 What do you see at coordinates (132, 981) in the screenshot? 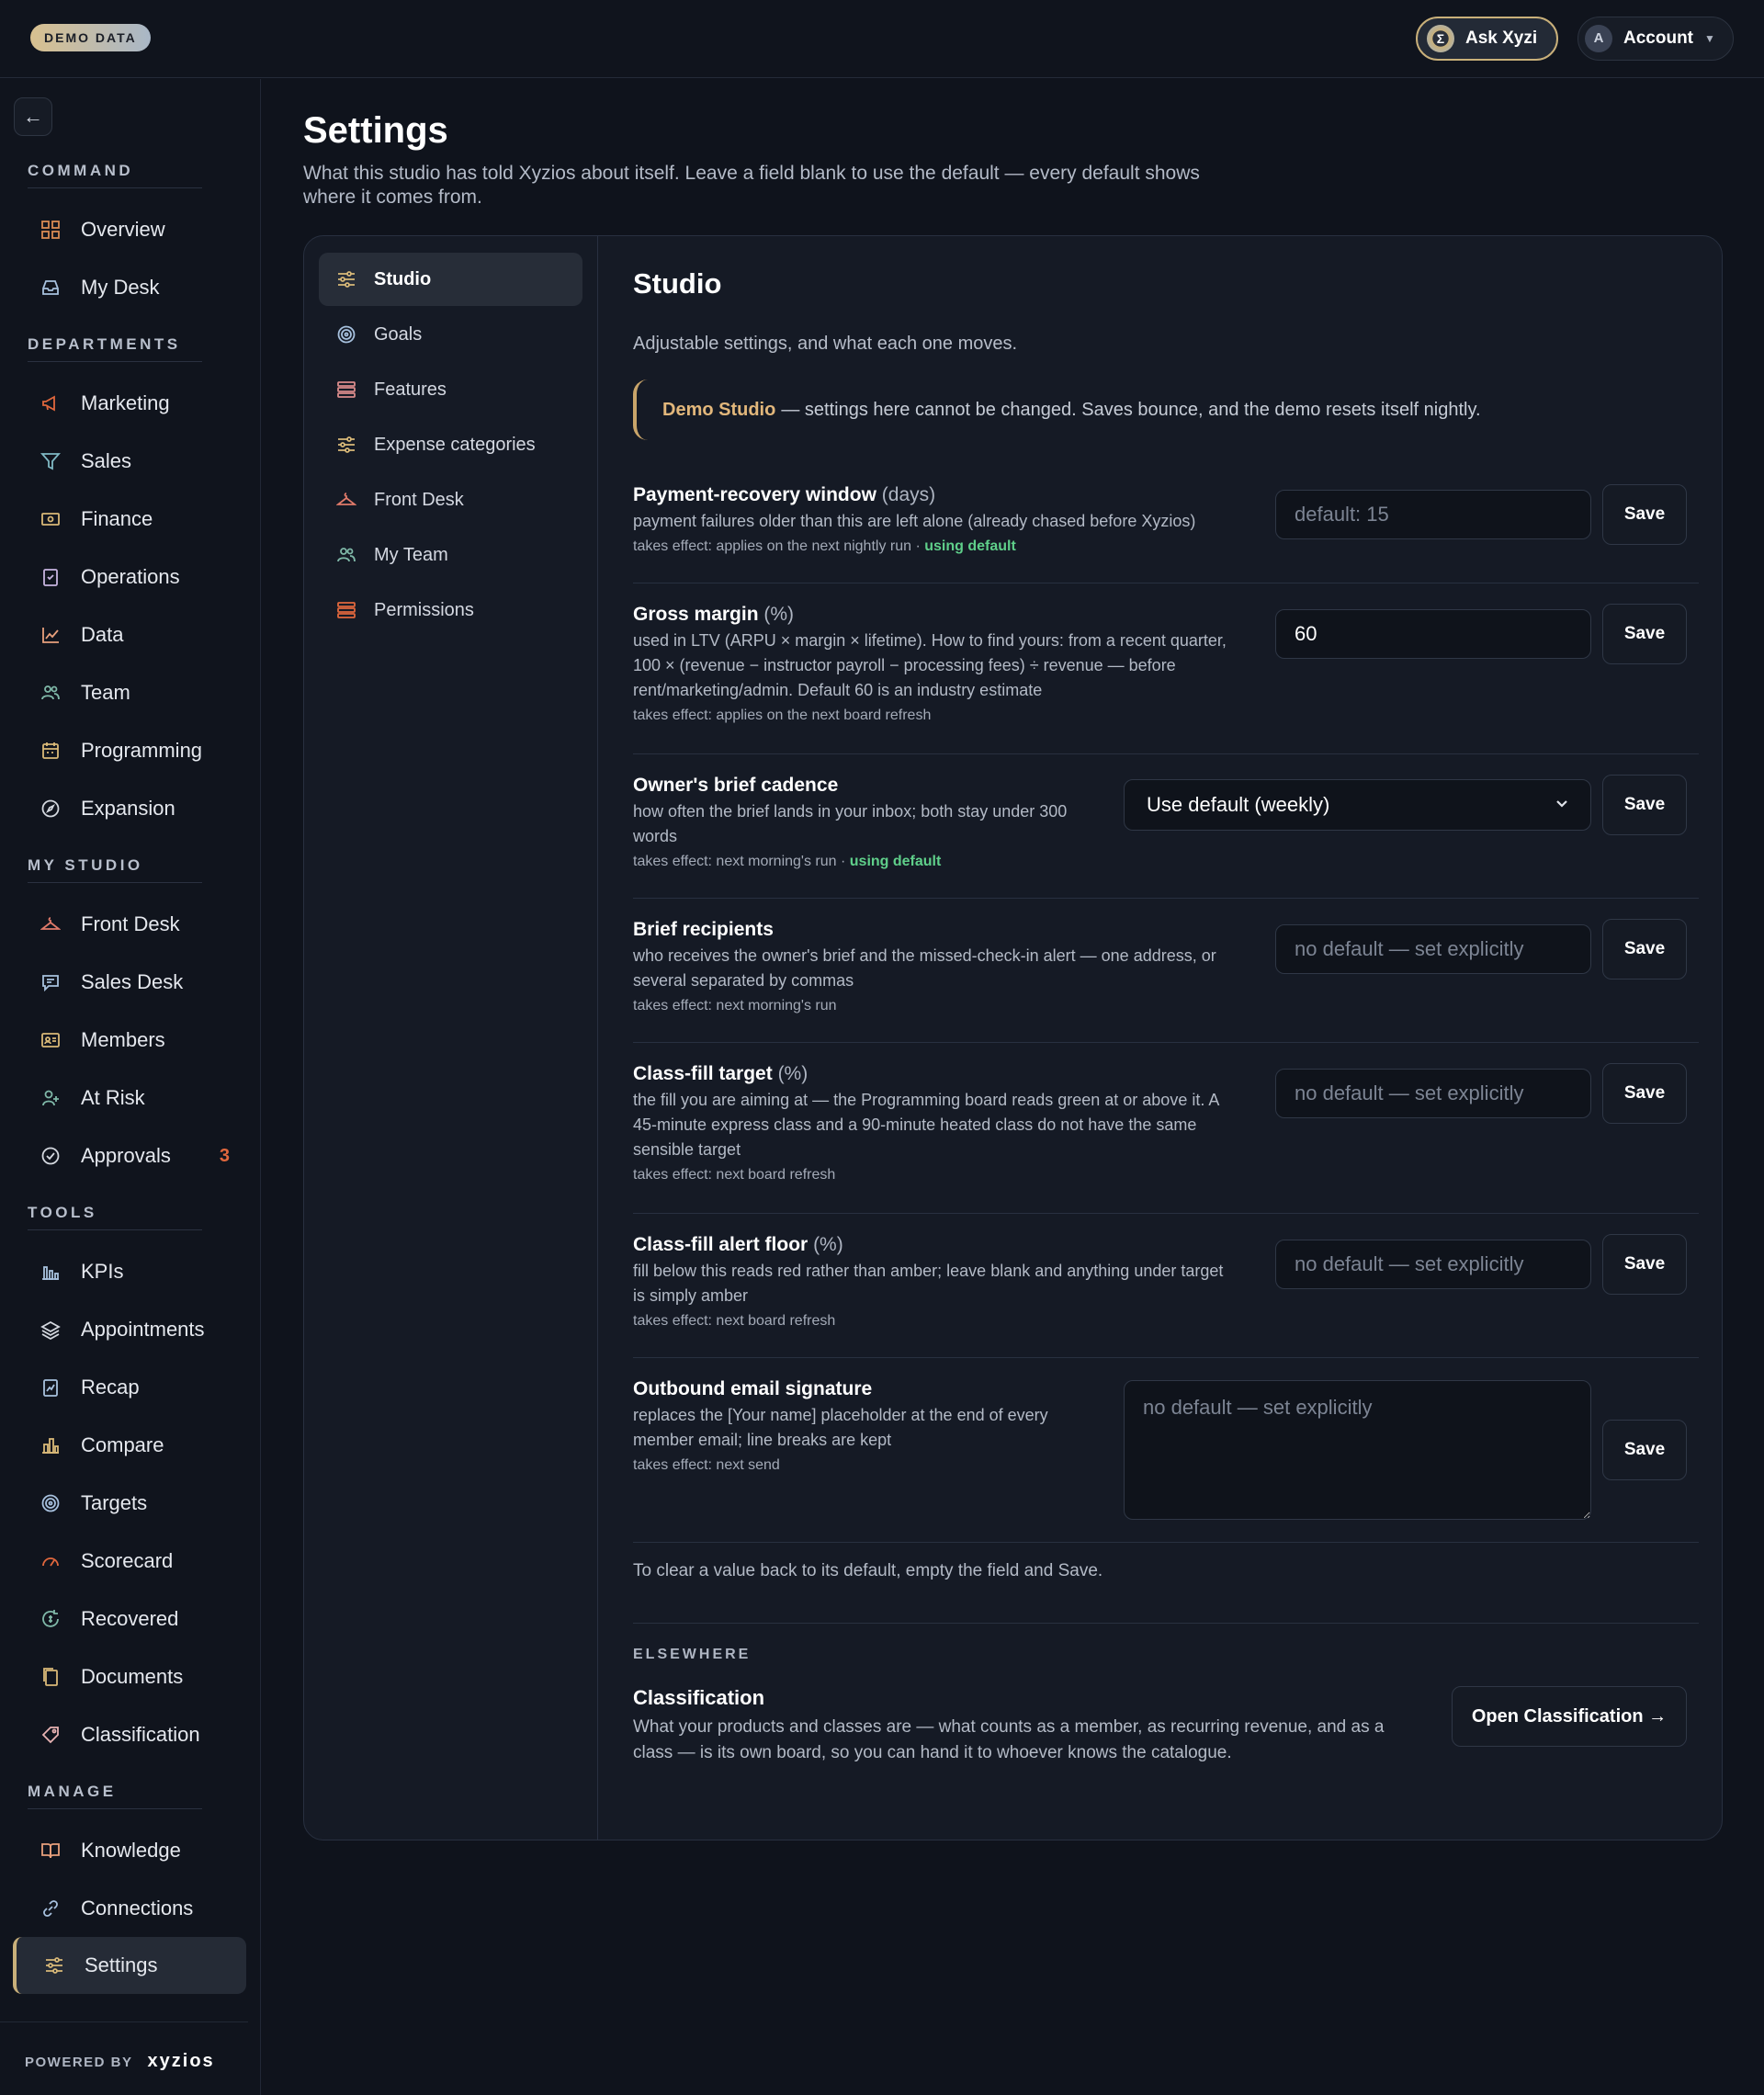
I see `sidebar-item-label: Sales Desk` at bounding box center [132, 981].